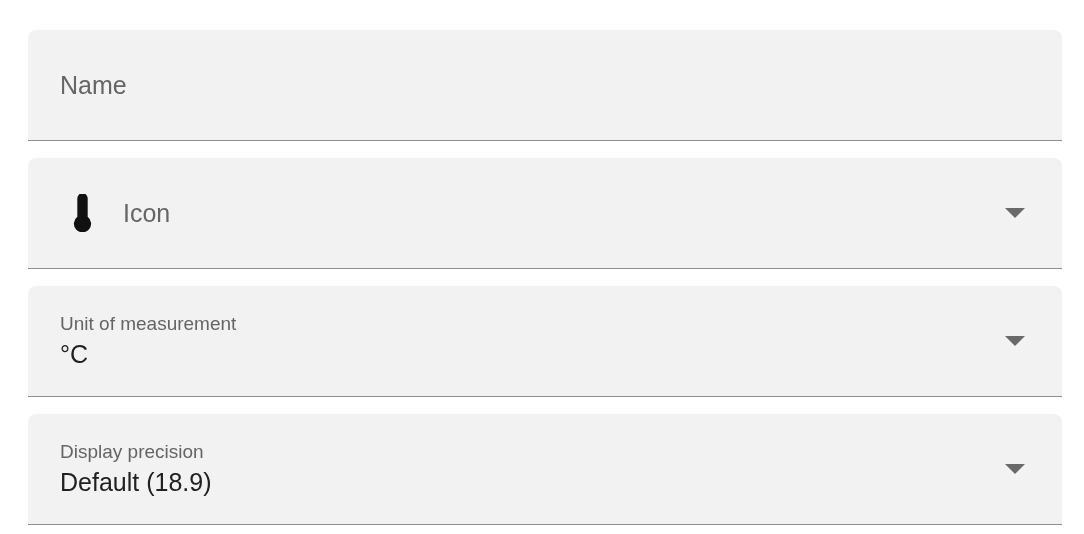 The height and width of the screenshot is (534, 1084). What do you see at coordinates (149, 324) in the screenshot?
I see `field-label: Unit of measurement` at bounding box center [149, 324].